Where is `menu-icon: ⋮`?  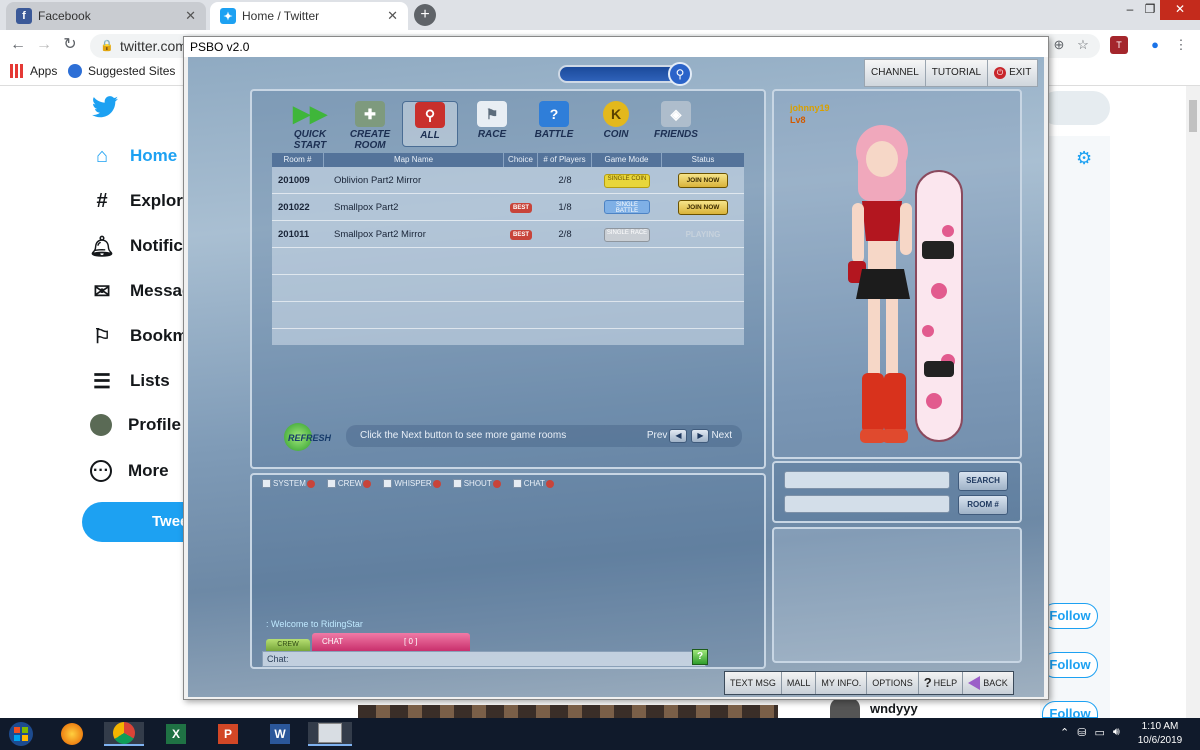 menu-icon: ⋮ is located at coordinates (1181, 45).